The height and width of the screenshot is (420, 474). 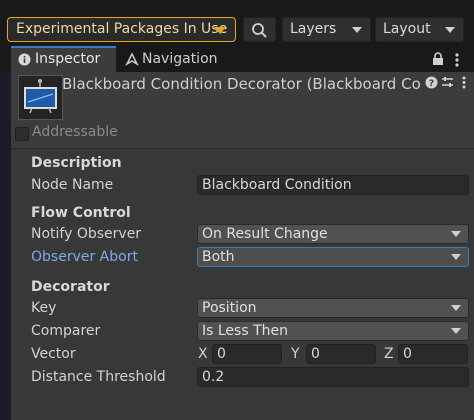 What do you see at coordinates (203, 354) in the screenshot?
I see `vector-x-label: X` at bounding box center [203, 354].